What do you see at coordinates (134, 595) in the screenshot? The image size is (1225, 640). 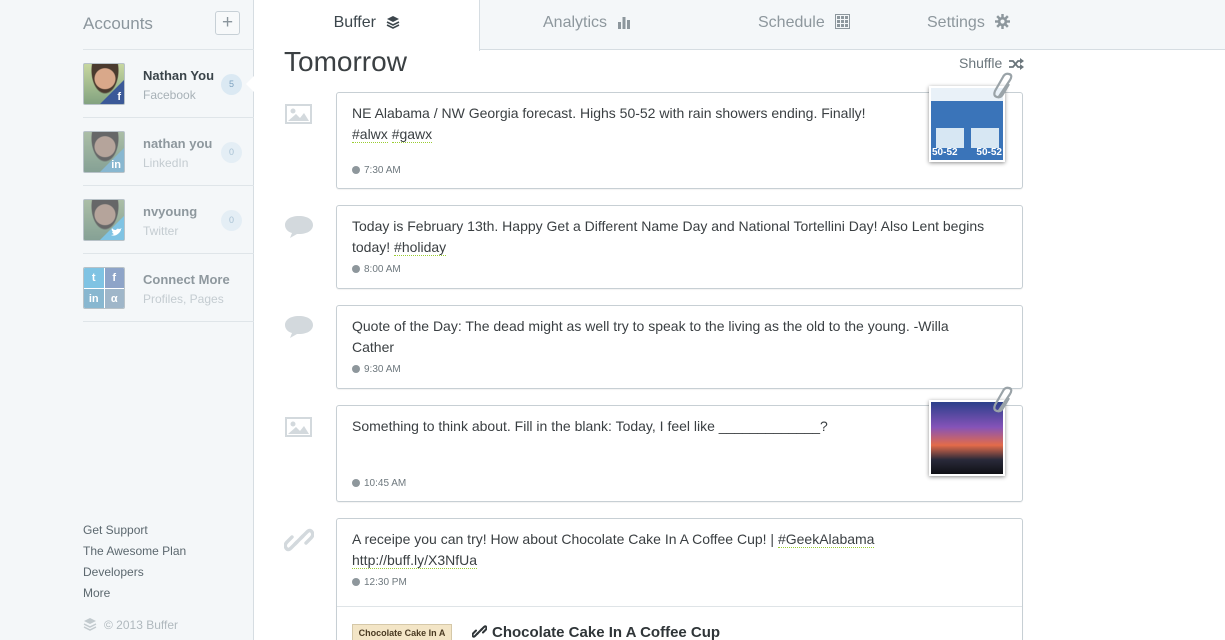 I see `more-link: More` at bounding box center [134, 595].